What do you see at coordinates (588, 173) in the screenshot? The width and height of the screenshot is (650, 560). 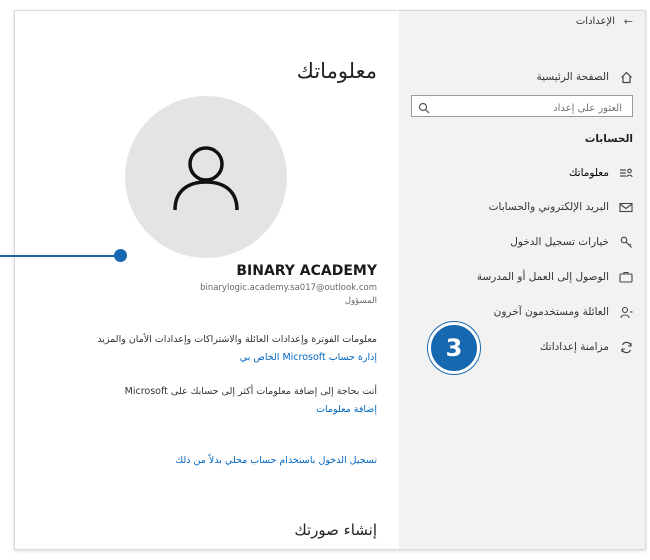 I see `sidebar-item-label: معلوماتك` at bounding box center [588, 173].